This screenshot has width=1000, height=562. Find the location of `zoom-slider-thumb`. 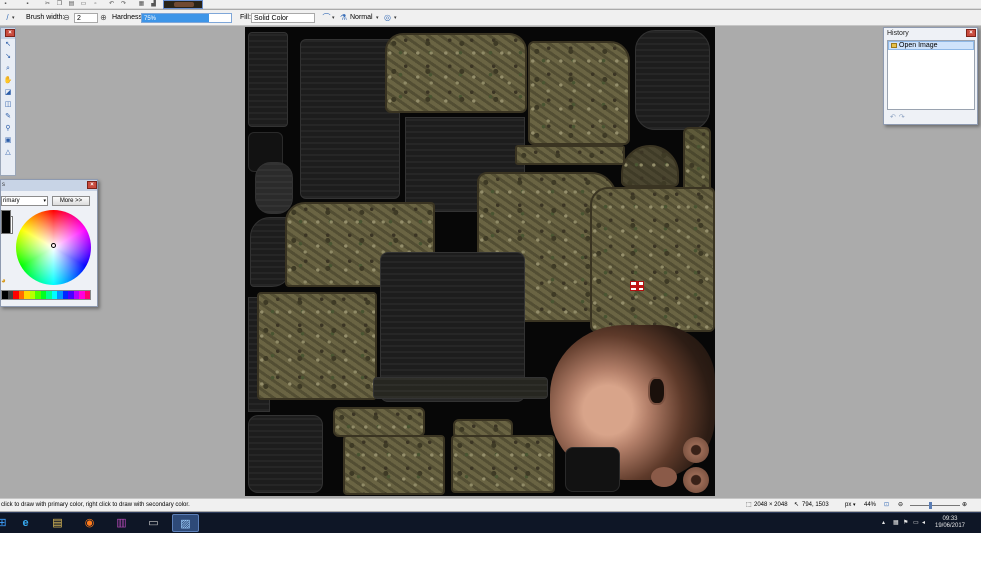

zoom-slider-thumb is located at coordinates (930, 505).